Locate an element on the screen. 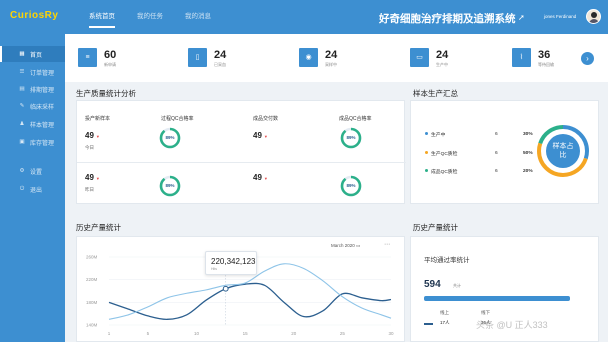 Image resolution: width=608 pixels, height=342 pixels. sample-donut-chart: 样本占比 is located at coordinates (563, 151).